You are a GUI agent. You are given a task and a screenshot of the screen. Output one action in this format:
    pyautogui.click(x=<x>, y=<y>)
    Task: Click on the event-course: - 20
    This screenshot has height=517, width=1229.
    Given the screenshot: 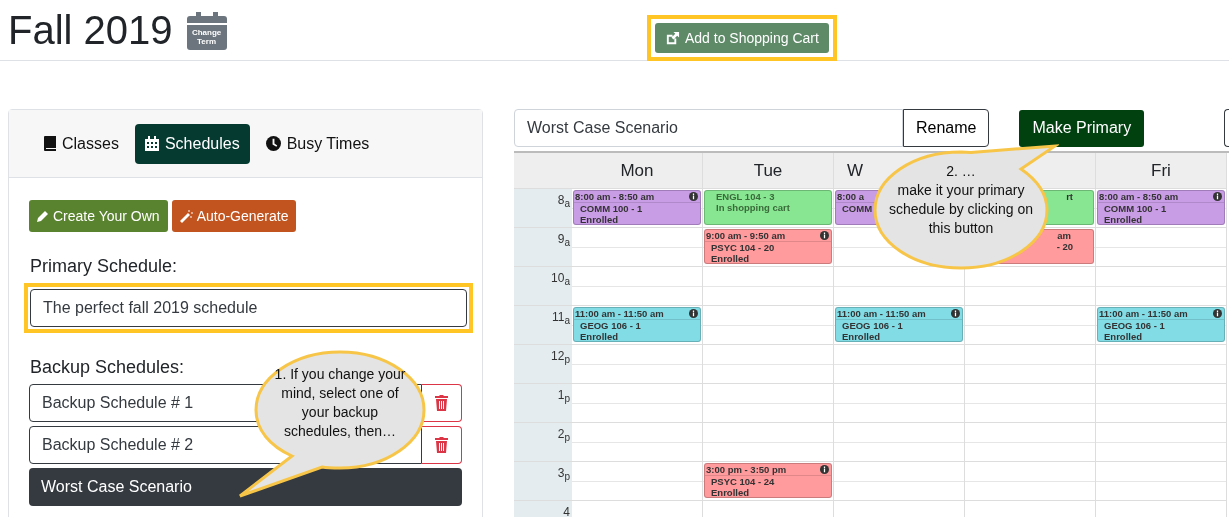 What is the action you would take?
    pyautogui.click(x=1064, y=246)
    